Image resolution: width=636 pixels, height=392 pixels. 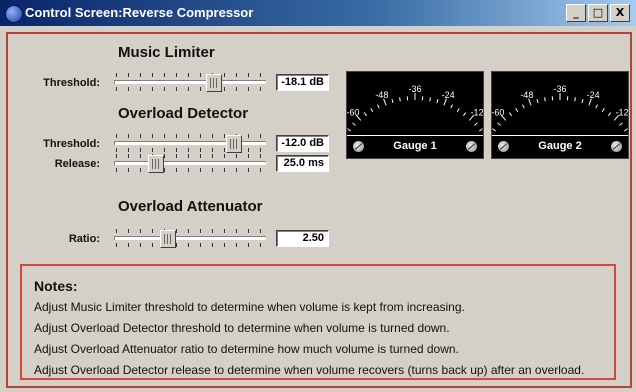 What do you see at coordinates (71, 144) in the screenshot?
I see `overload-detector-threshold-label: Threshold:` at bounding box center [71, 144].